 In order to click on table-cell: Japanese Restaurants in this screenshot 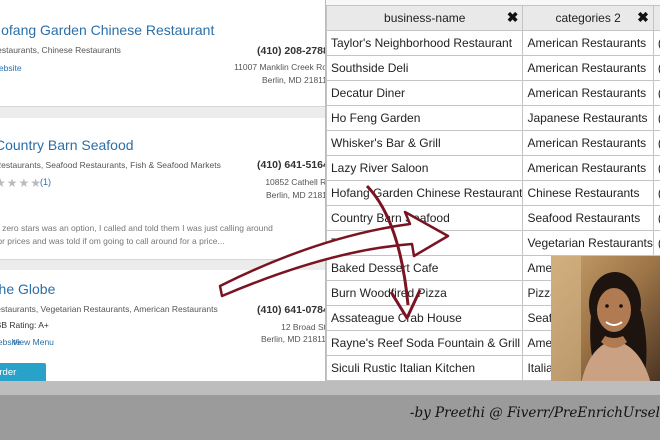, I will do `click(588, 118)`.